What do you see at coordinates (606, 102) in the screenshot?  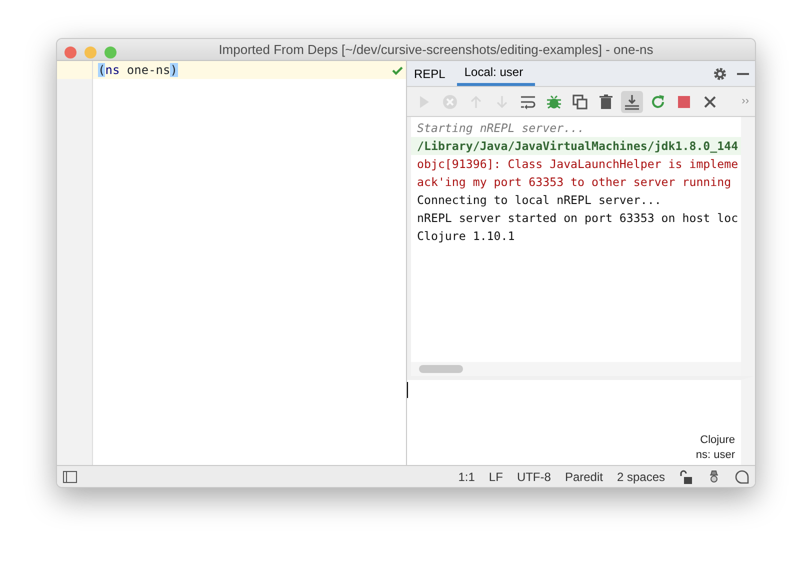 I see `trash-icon` at bounding box center [606, 102].